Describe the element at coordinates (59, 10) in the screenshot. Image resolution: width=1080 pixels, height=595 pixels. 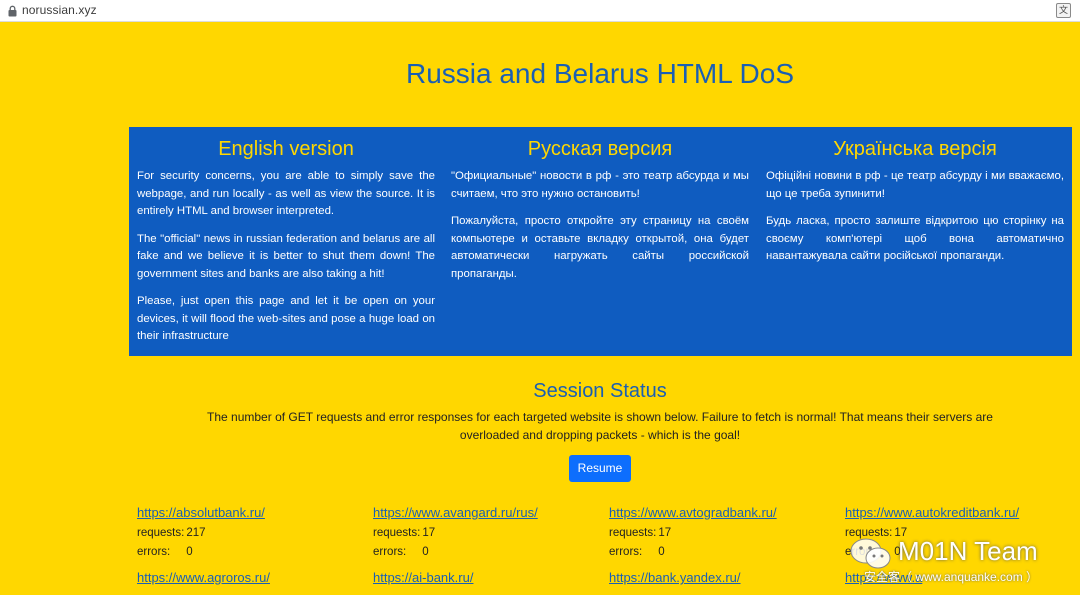
I see `url-text: norussian.xyz` at that location.